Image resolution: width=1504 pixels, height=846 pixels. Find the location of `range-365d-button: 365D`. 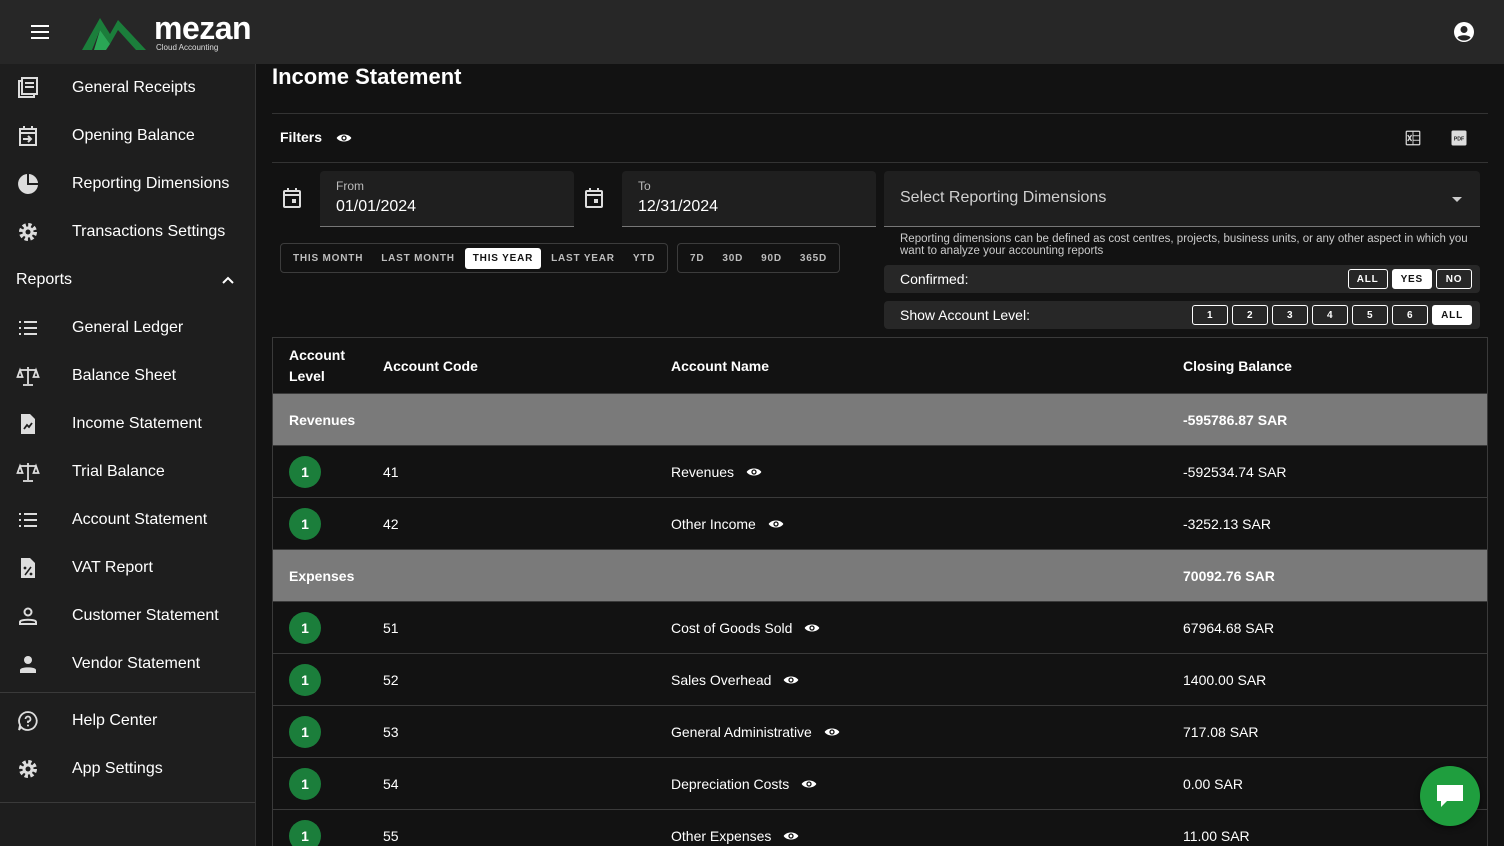

range-365d-button: 365D is located at coordinates (813, 258).